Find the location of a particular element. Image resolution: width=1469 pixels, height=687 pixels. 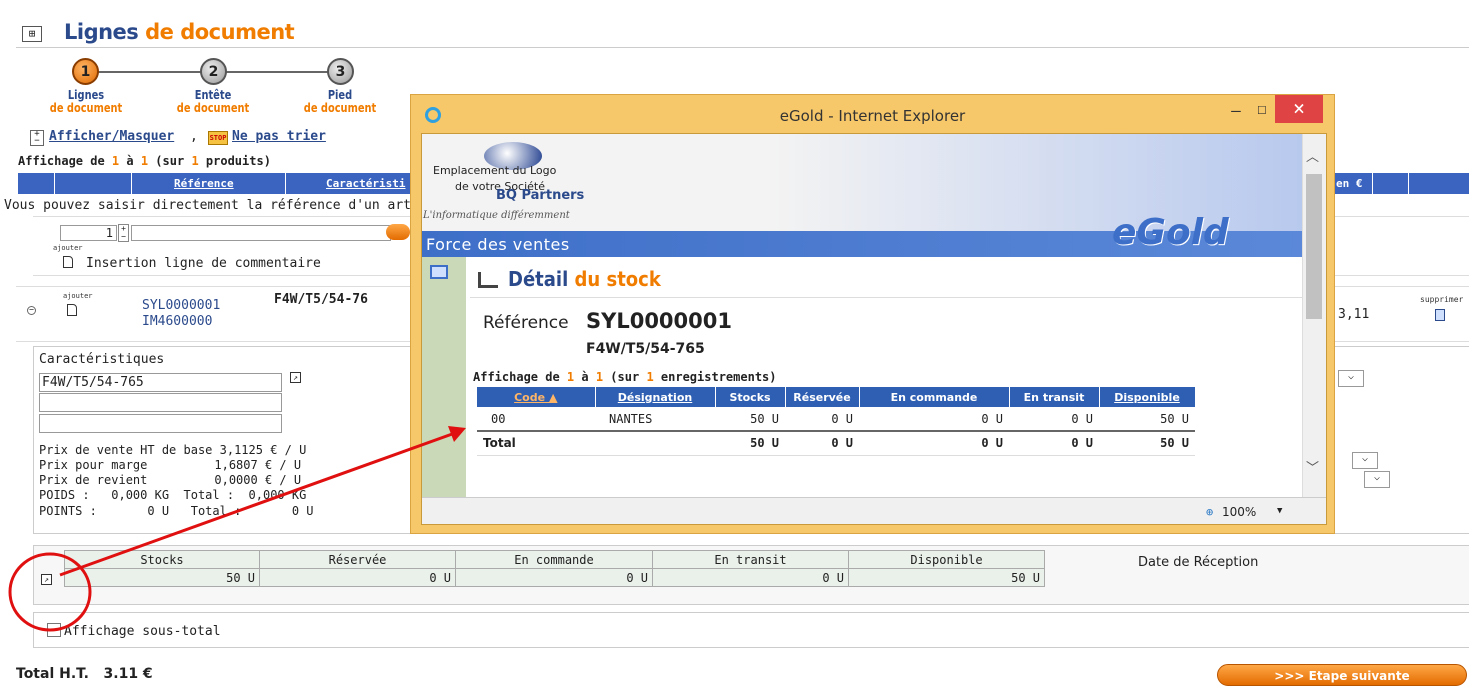

logo-placeholder-text-1: Emplacement du Logo is located at coordinates (495, 170).